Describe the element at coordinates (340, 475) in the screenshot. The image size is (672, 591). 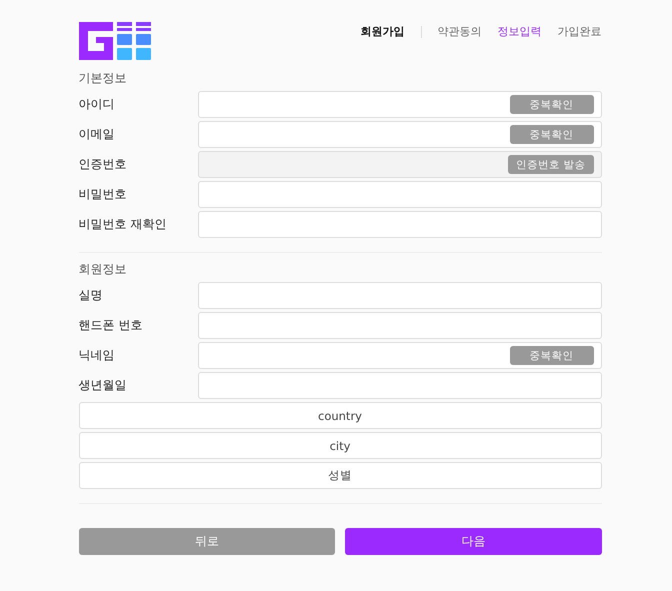
I see `select-field: 성별` at that location.